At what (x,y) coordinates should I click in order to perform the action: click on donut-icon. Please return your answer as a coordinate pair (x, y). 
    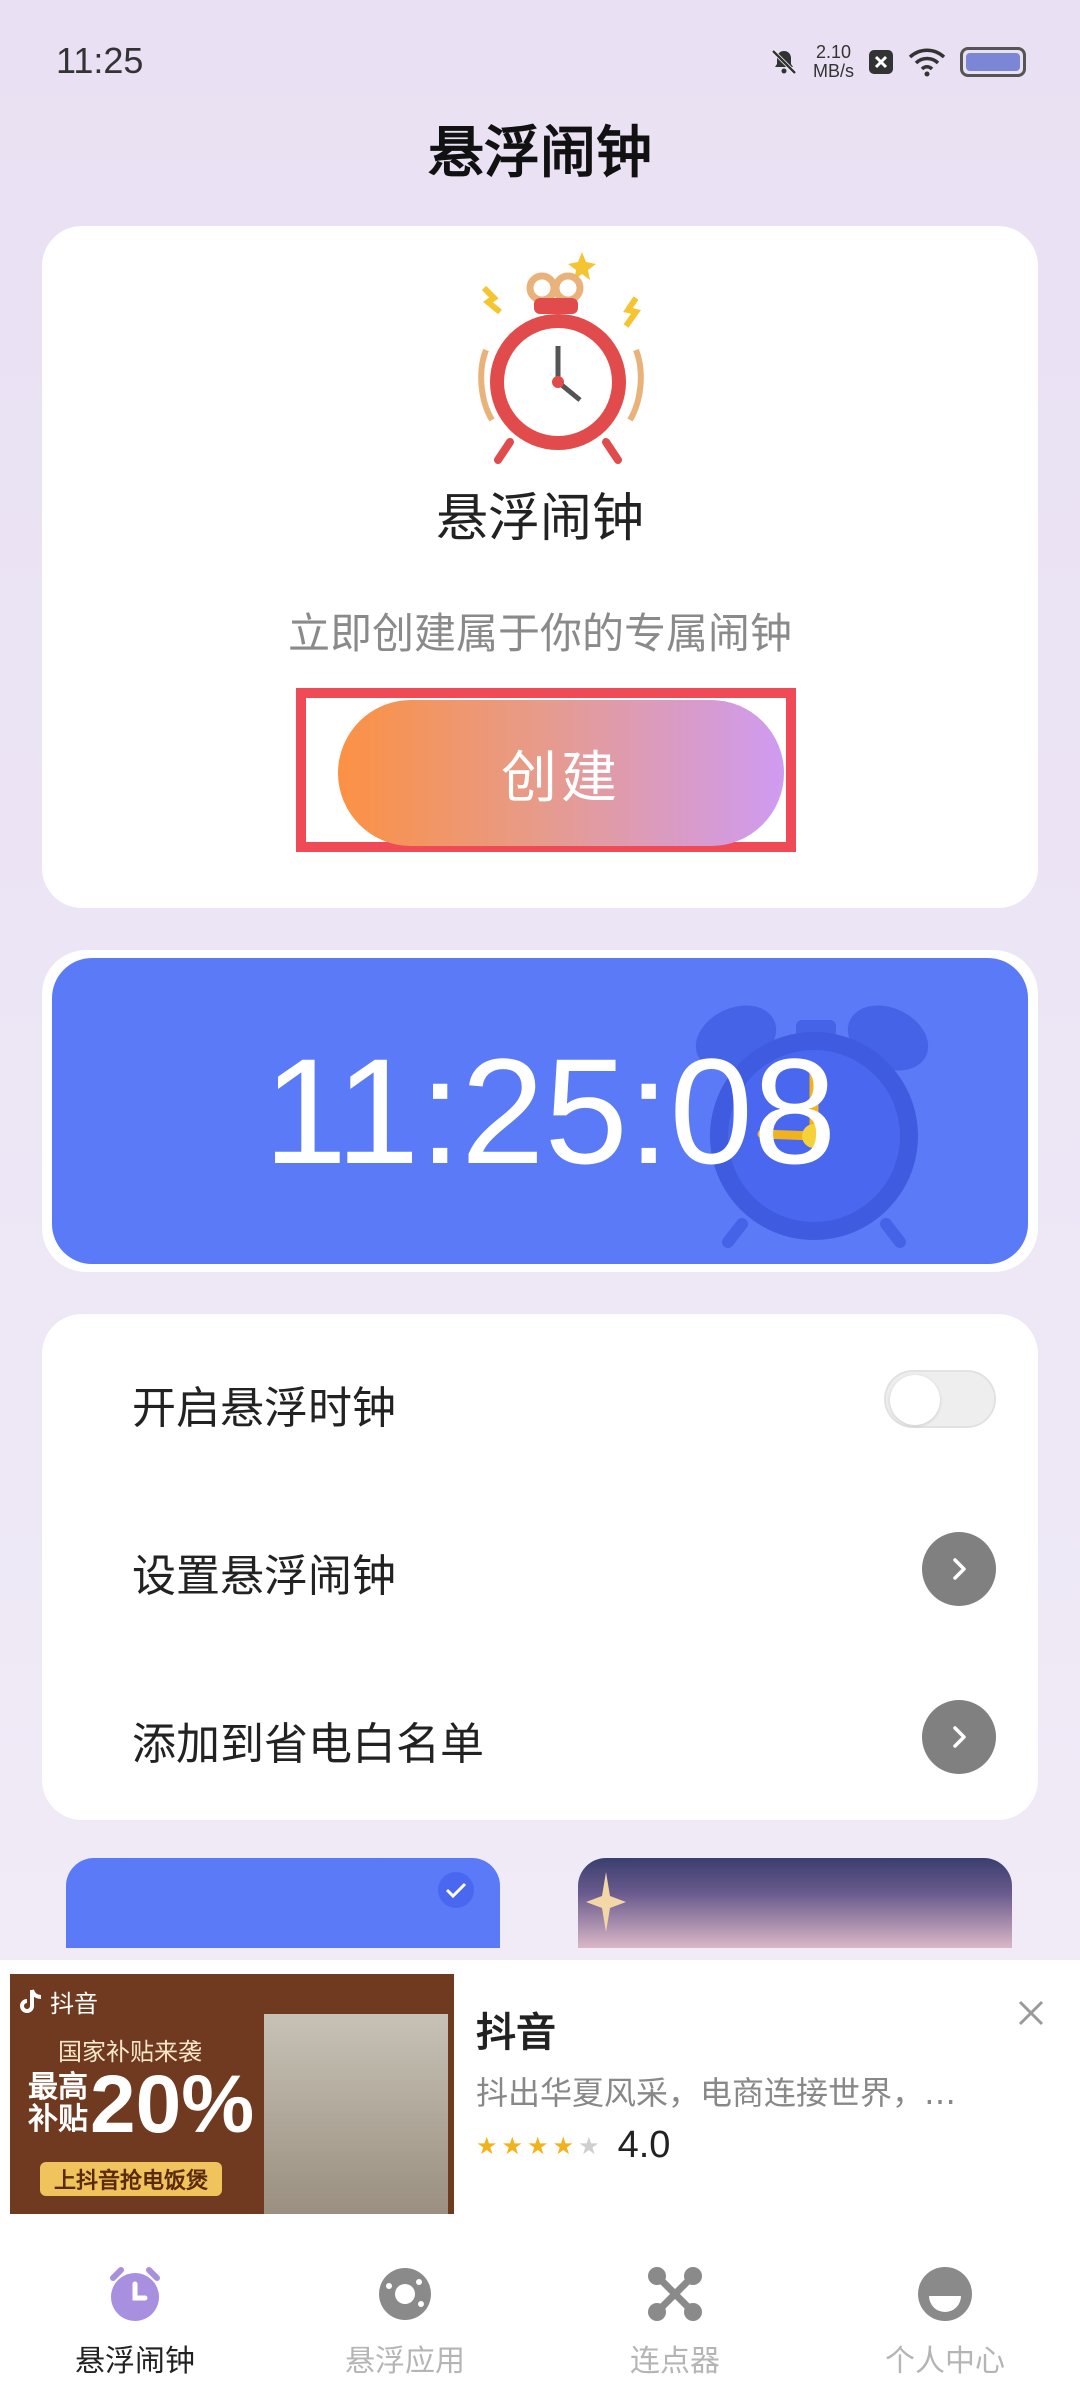
    Looking at the image, I should click on (405, 2294).